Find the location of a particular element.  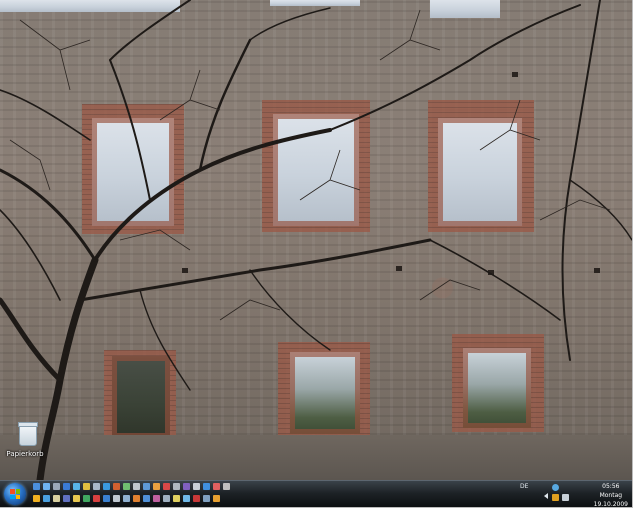

clock: 05:56 Montag 19.10.2009 is located at coordinates (610, 495).